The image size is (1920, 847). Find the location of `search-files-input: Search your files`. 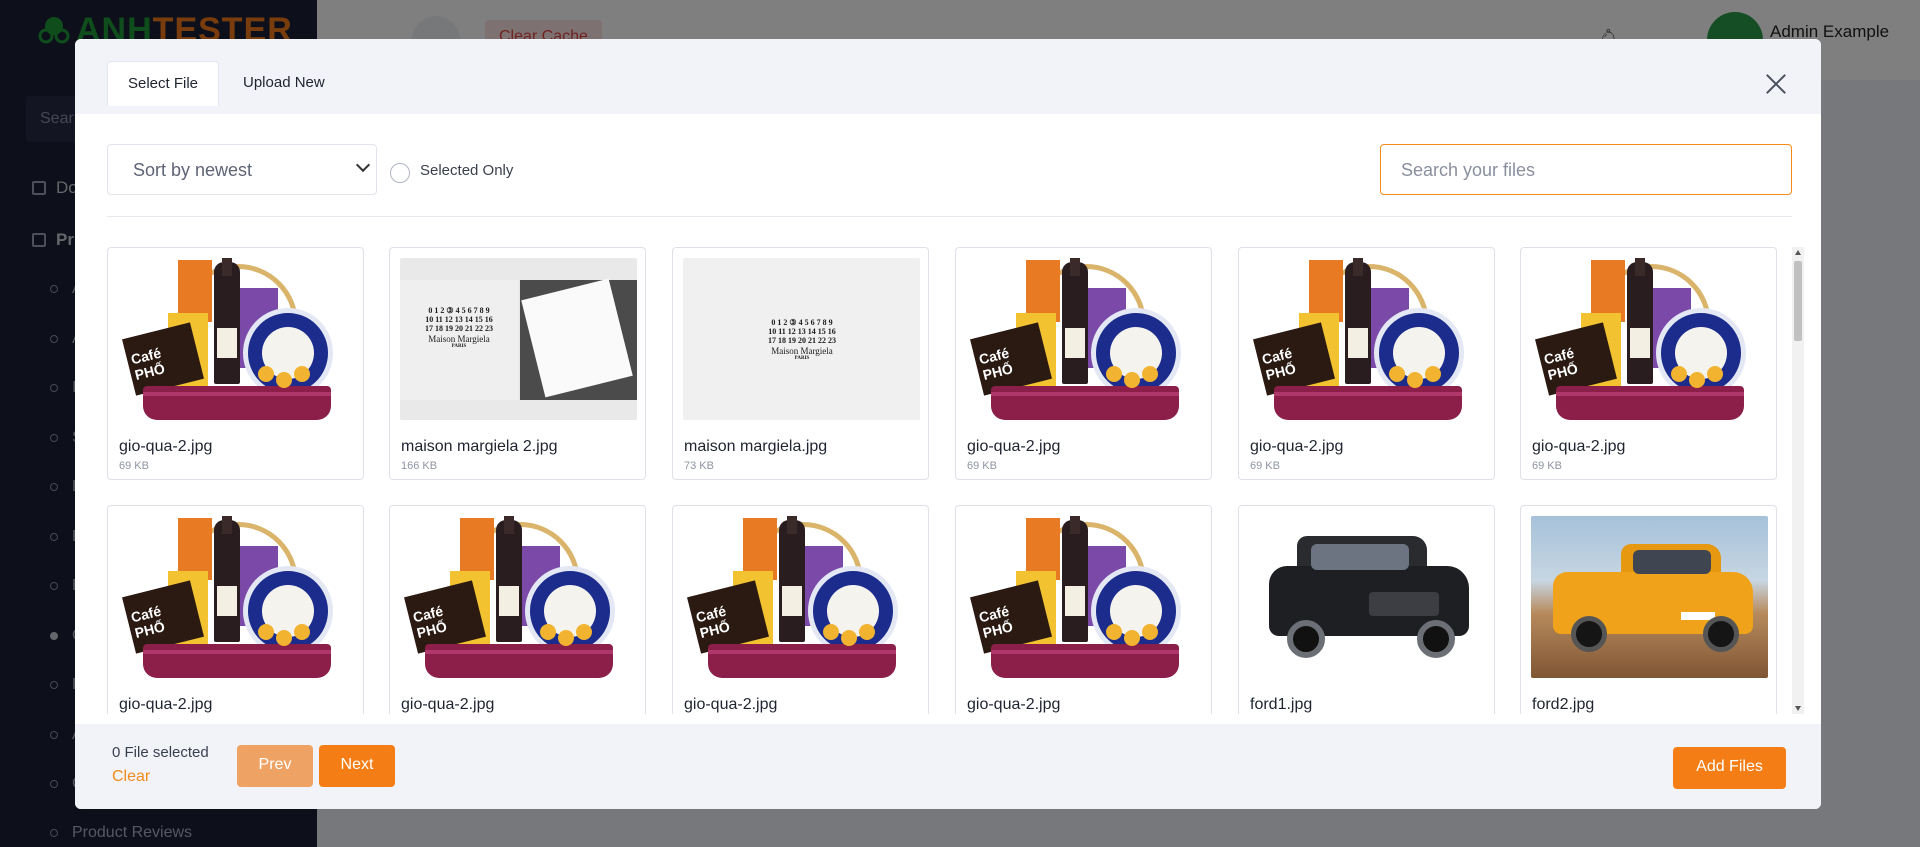

search-files-input: Search your files is located at coordinates (1586, 169).